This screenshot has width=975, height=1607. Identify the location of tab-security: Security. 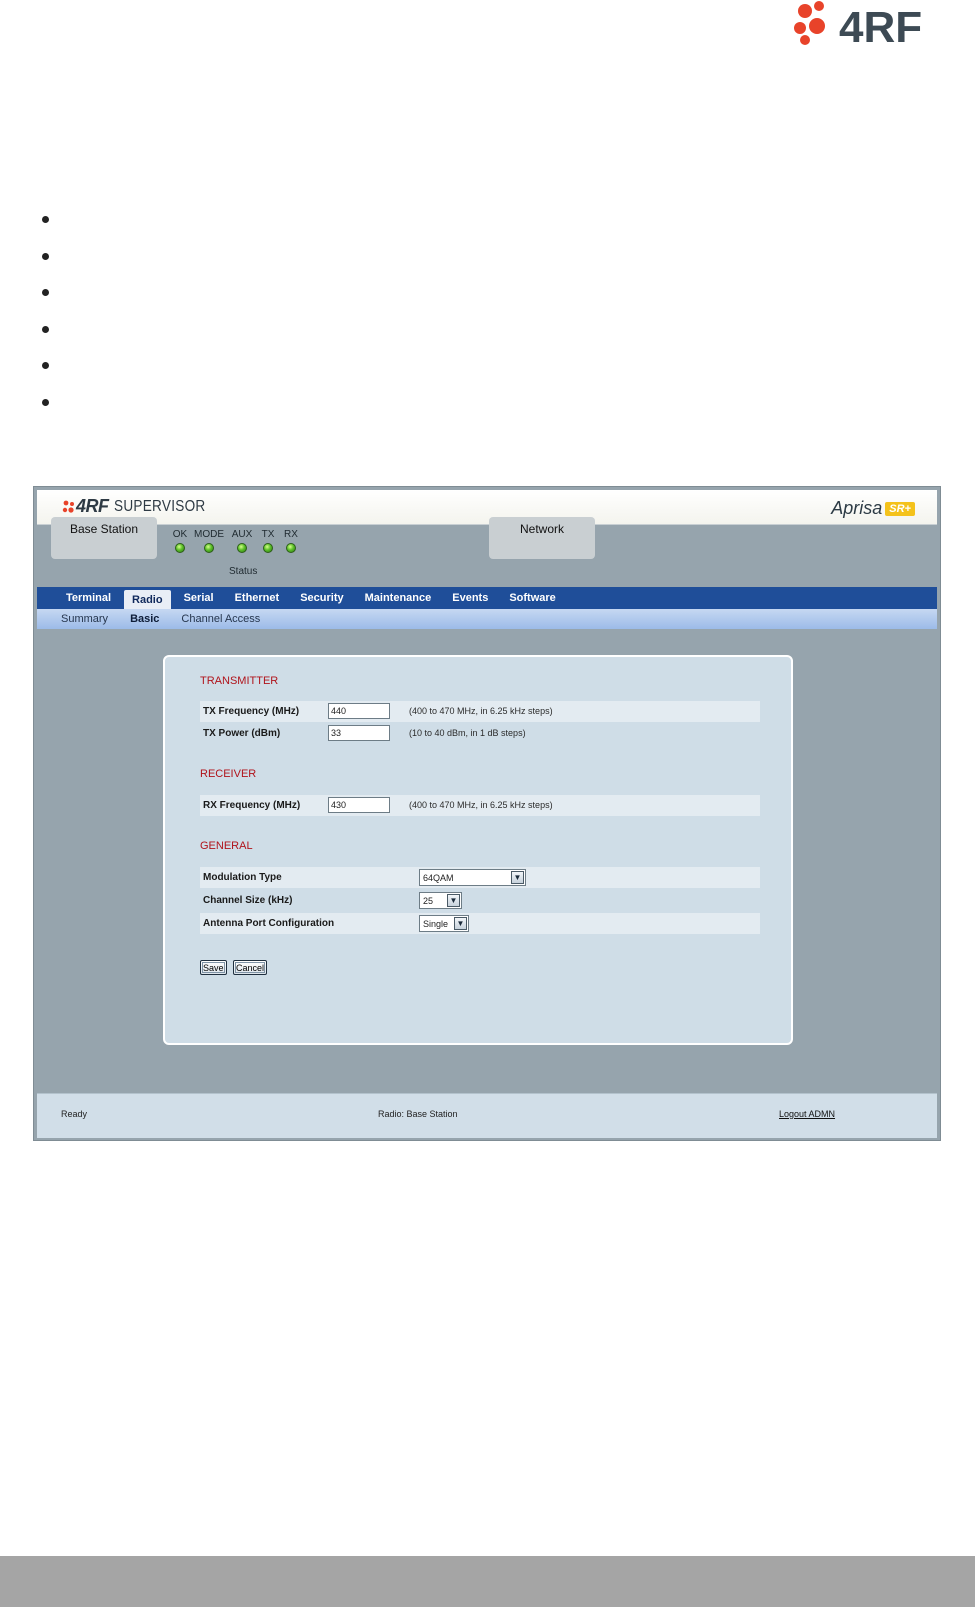
(321, 598).